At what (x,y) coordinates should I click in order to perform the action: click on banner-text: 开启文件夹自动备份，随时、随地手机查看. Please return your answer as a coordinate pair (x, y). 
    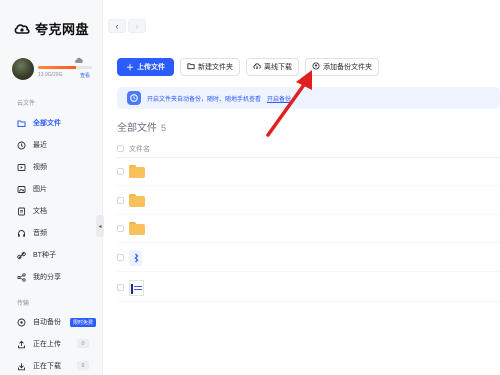
    Looking at the image, I should click on (204, 99).